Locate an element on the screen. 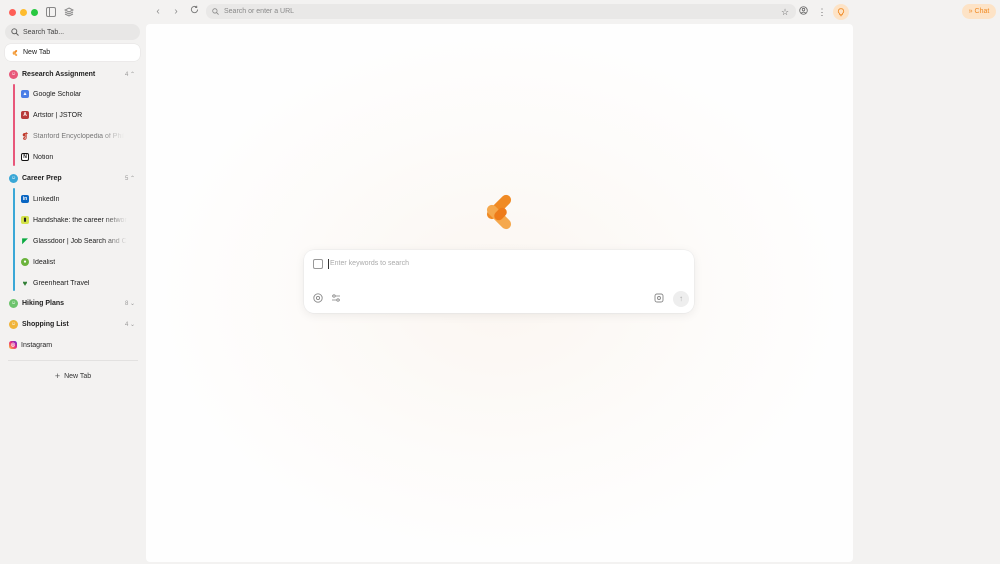  at-sign-icon is located at coordinates (318, 299).